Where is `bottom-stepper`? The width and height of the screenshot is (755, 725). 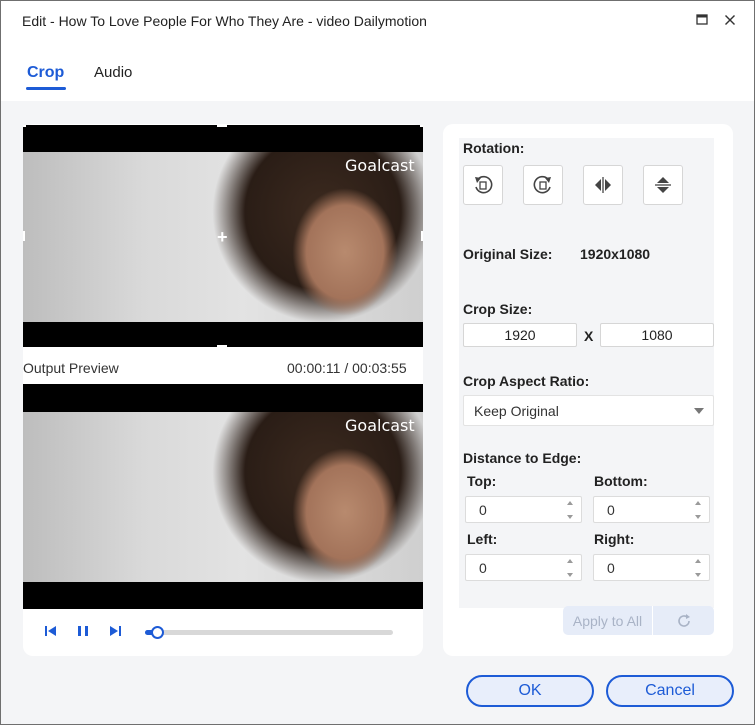
bottom-stepper is located at coordinates (699, 510).